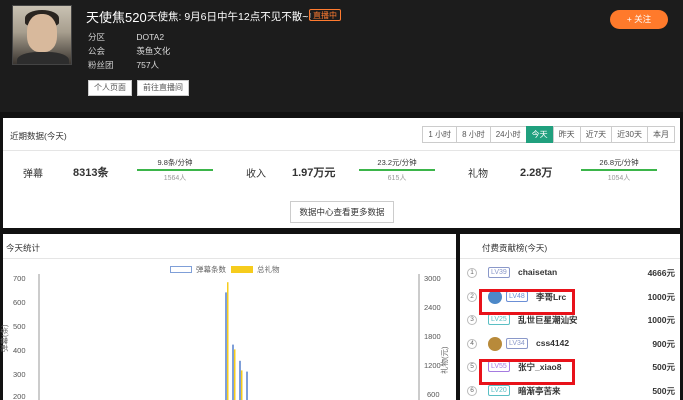 The height and width of the screenshot is (400, 683). What do you see at coordinates (38, 136) in the screenshot?
I see `recent-data-title: 近期数据(今天)` at bounding box center [38, 136].